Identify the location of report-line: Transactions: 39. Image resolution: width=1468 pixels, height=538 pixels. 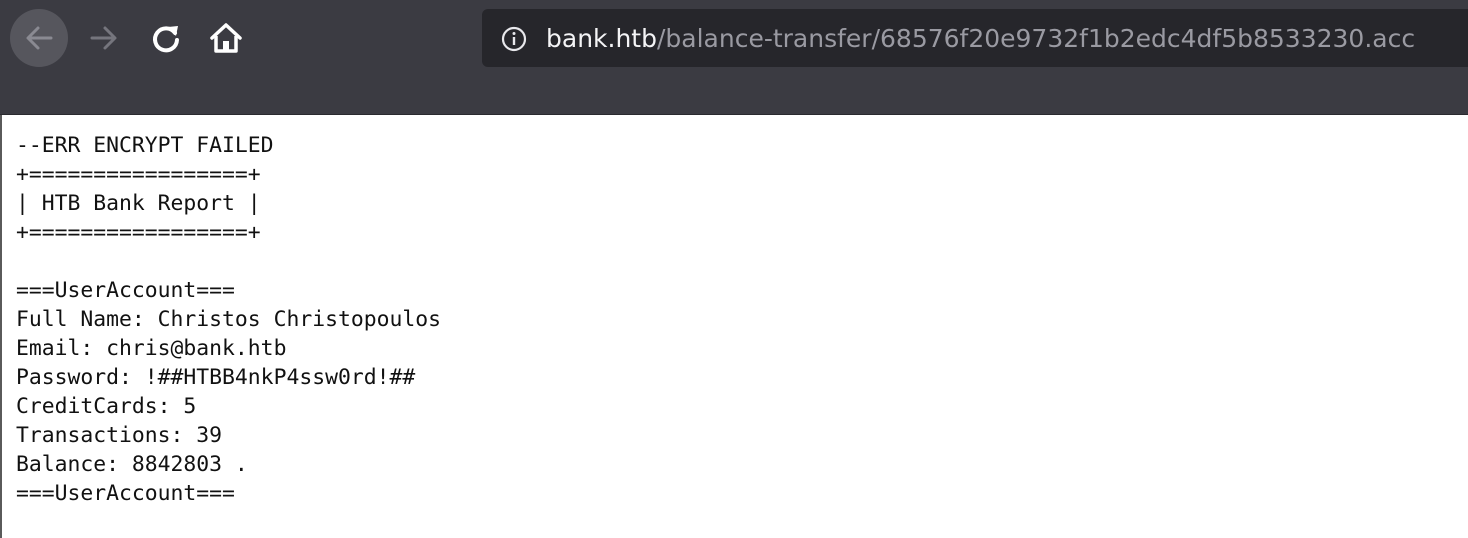
(119, 435).